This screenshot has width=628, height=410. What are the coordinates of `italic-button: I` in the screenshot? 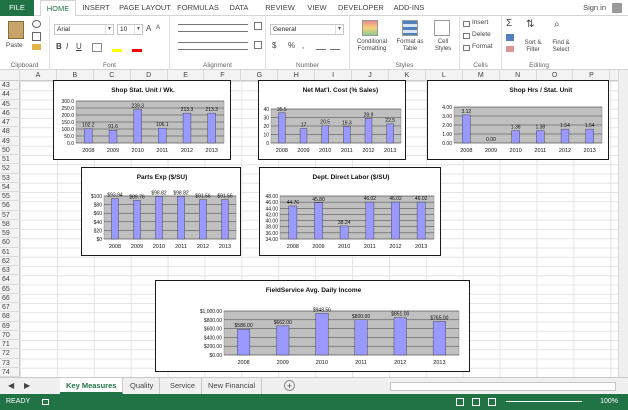 It's located at (67, 46).